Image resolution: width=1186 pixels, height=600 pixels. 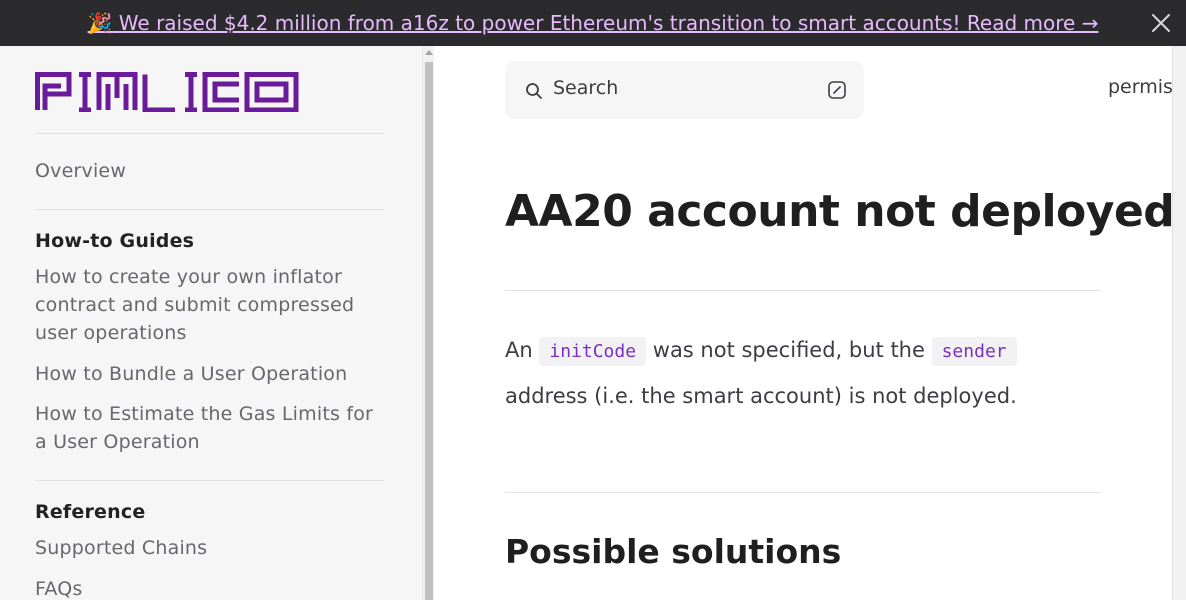 What do you see at coordinates (684, 90) in the screenshot?
I see `search-button: Search` at bounding box center [684, 90].